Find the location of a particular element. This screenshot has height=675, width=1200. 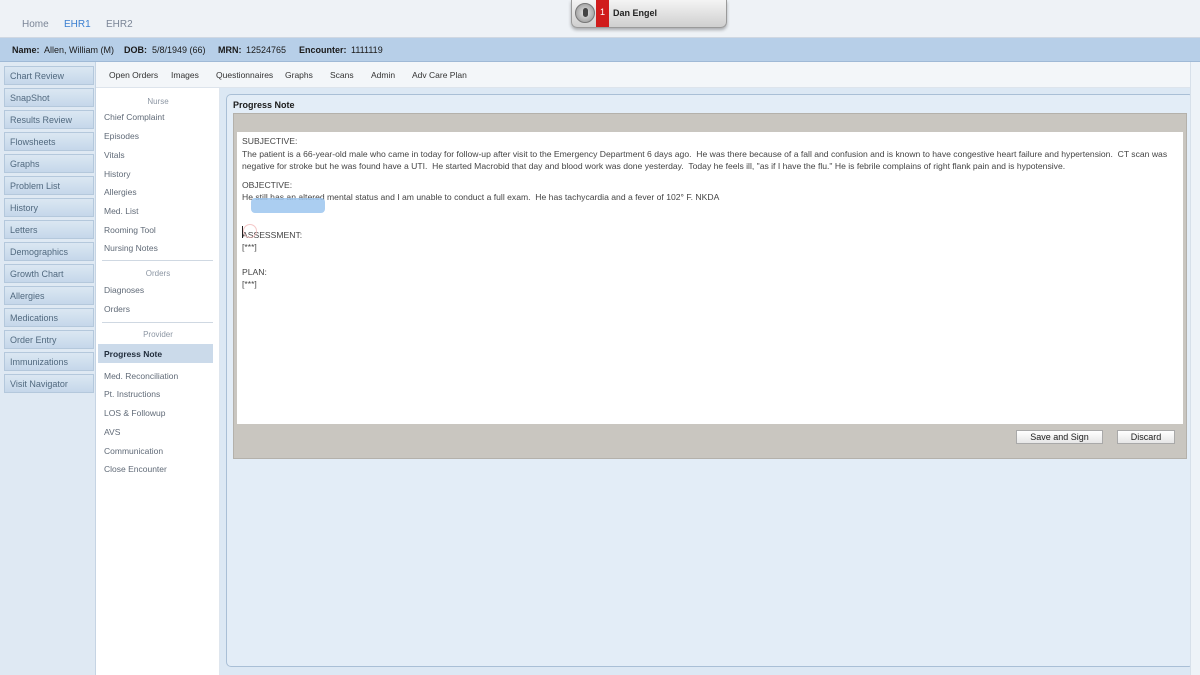

name-label: Name: is located at coordinates (26, 50).